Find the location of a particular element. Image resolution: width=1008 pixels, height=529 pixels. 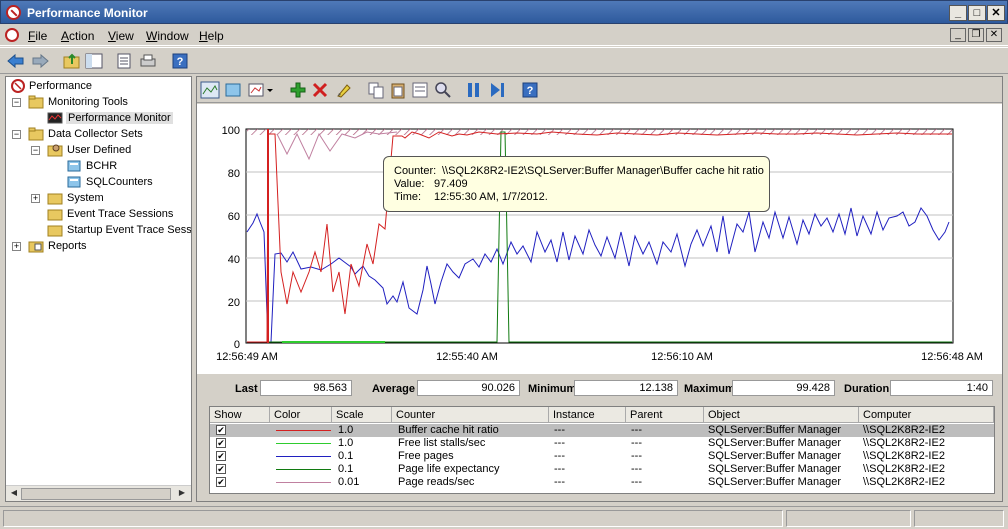

child-close-button: ✕ is located at coordinates (994, 35).